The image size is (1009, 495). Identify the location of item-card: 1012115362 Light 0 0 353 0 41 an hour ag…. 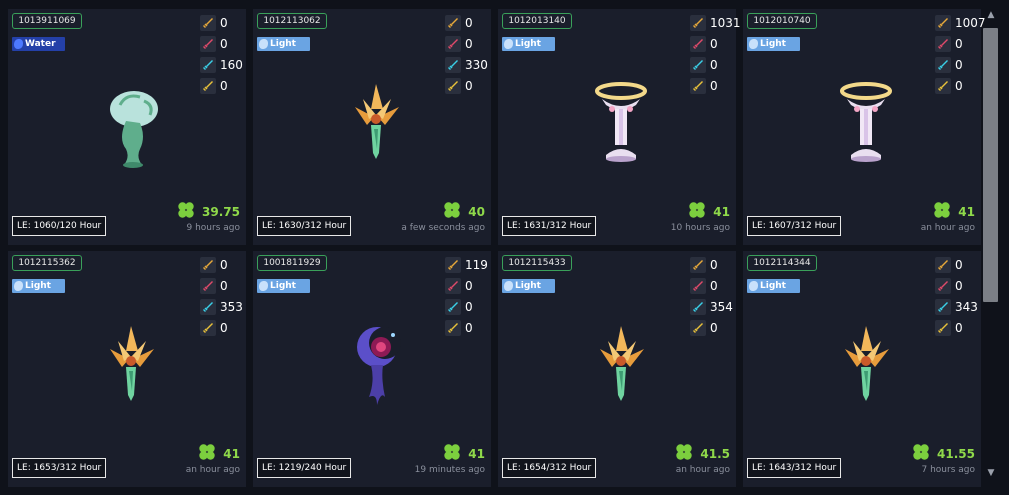
(127, 369).